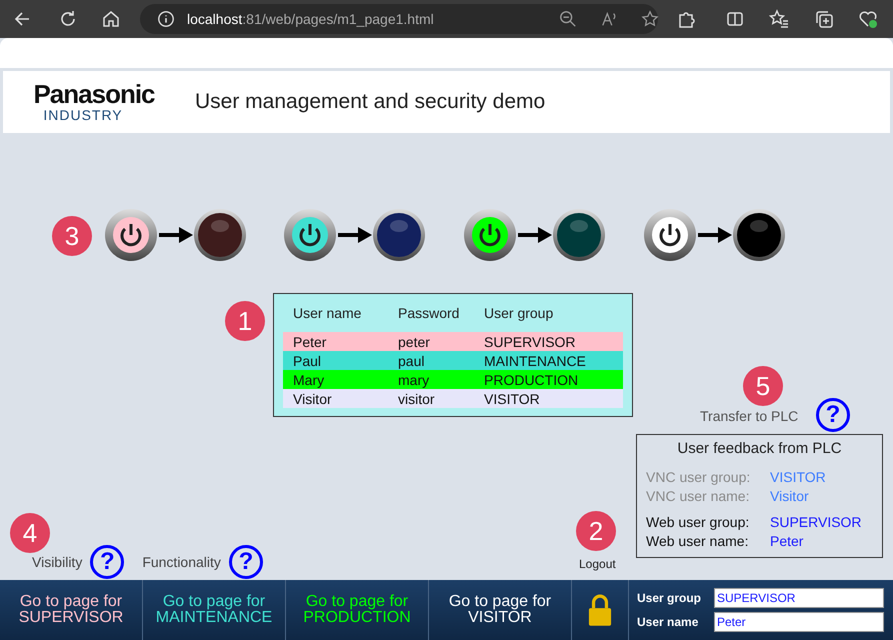 This screenshot has height=640, width=893. I want to click on address-bar: localhost:81/web/pages/m1_page1.html, so click(399, 19).